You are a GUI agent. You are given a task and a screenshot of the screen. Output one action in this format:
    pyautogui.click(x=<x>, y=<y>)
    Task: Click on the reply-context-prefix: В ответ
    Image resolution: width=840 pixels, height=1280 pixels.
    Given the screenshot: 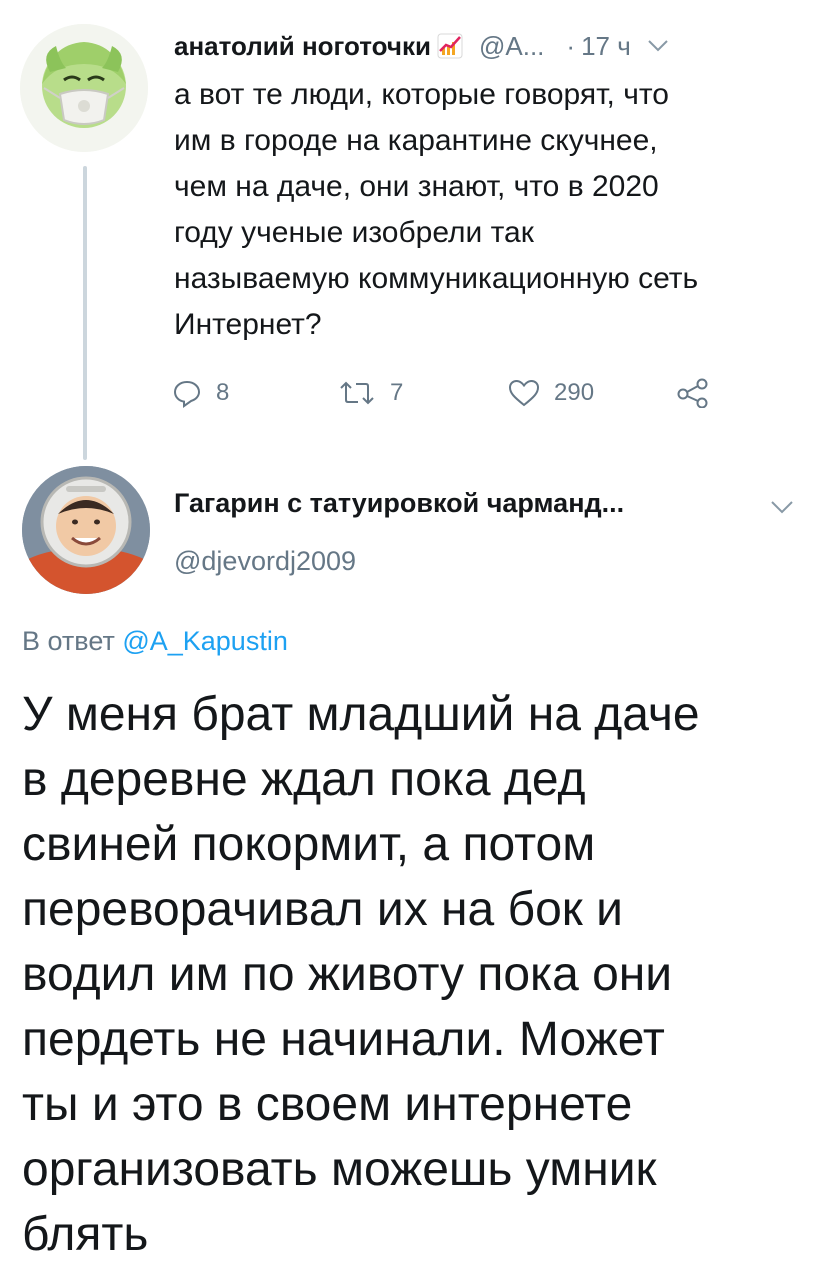 What is the action you would take?
    pyautogui.click(x=72, y=641)
    